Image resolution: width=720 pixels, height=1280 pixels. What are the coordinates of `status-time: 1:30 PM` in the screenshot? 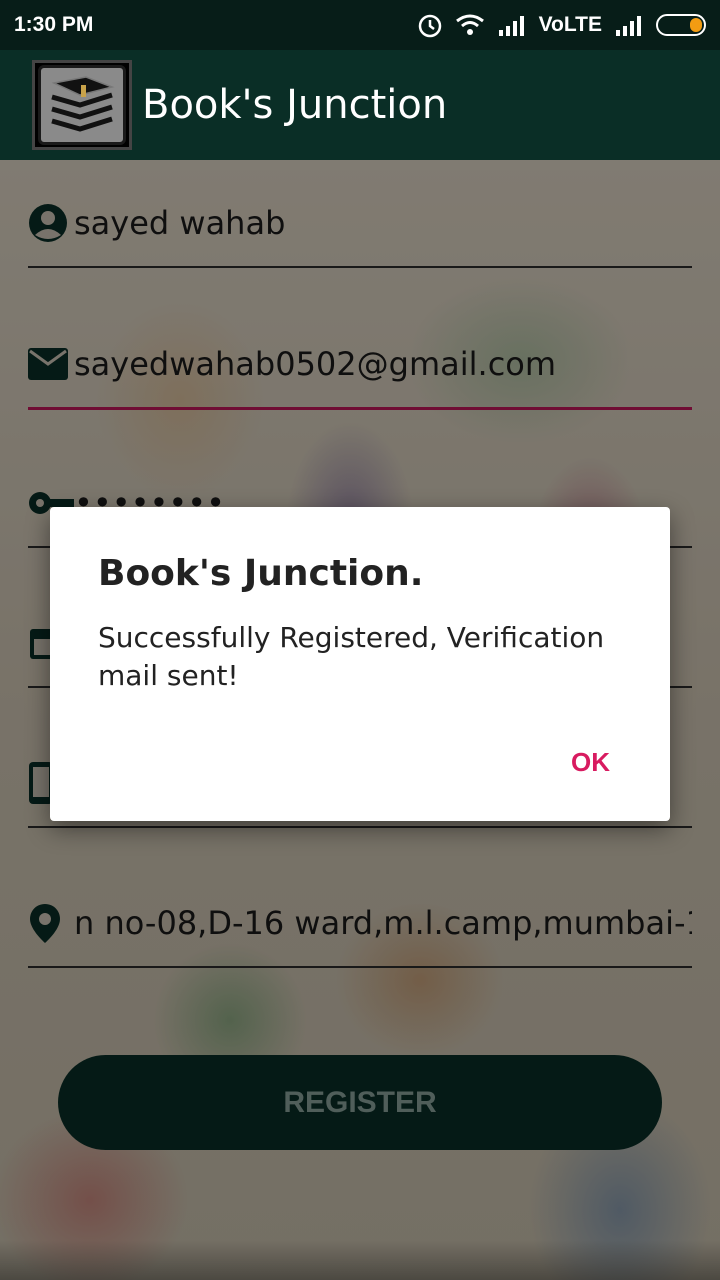 It's located at (54, 24).